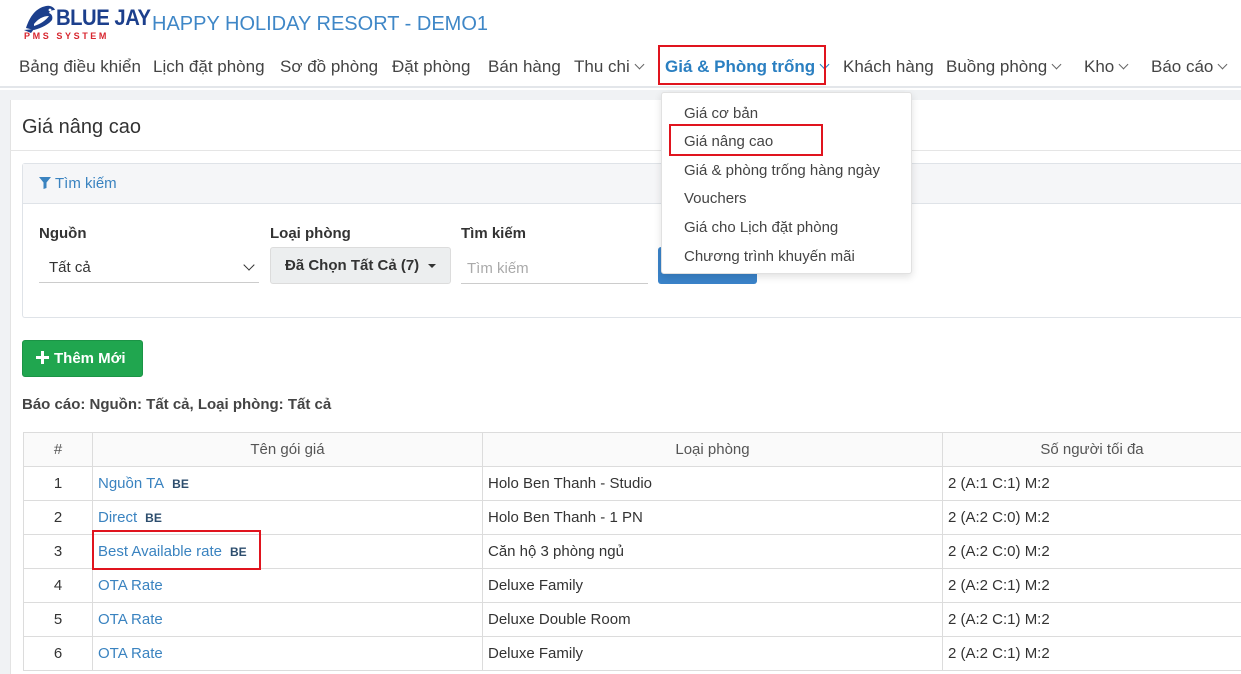 This screenshot has height=674, width=1241. I want to click on nav-item-reports: Báo cáo, so click(1189, 67).